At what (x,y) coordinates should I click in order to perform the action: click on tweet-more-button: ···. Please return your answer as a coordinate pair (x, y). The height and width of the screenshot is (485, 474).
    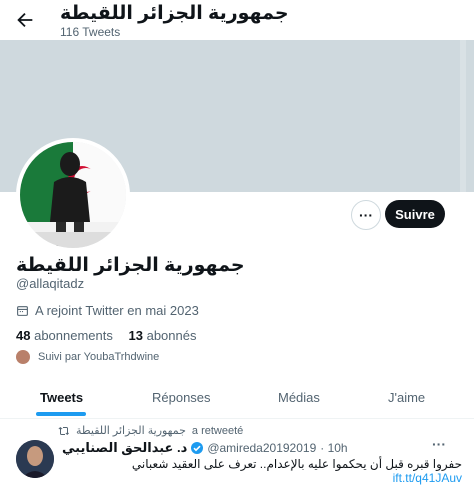
    Looking at the image, I should click on (439, 444).